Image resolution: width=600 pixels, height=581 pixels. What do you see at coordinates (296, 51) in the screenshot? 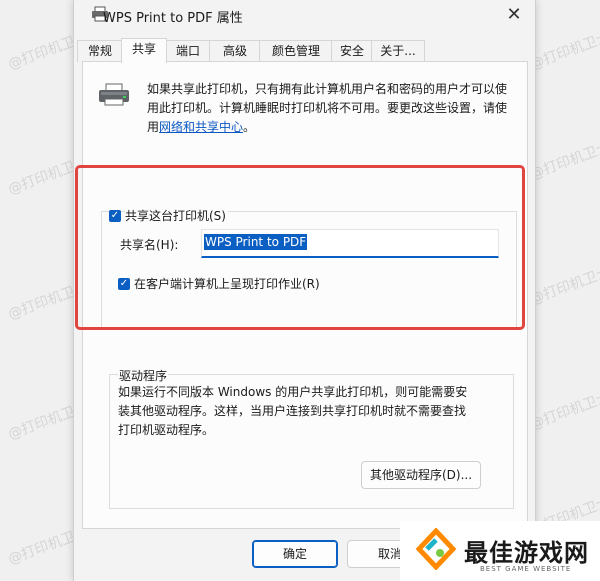
I see `tab-color-management: 颜色管理` at bounding box center [296, 51].